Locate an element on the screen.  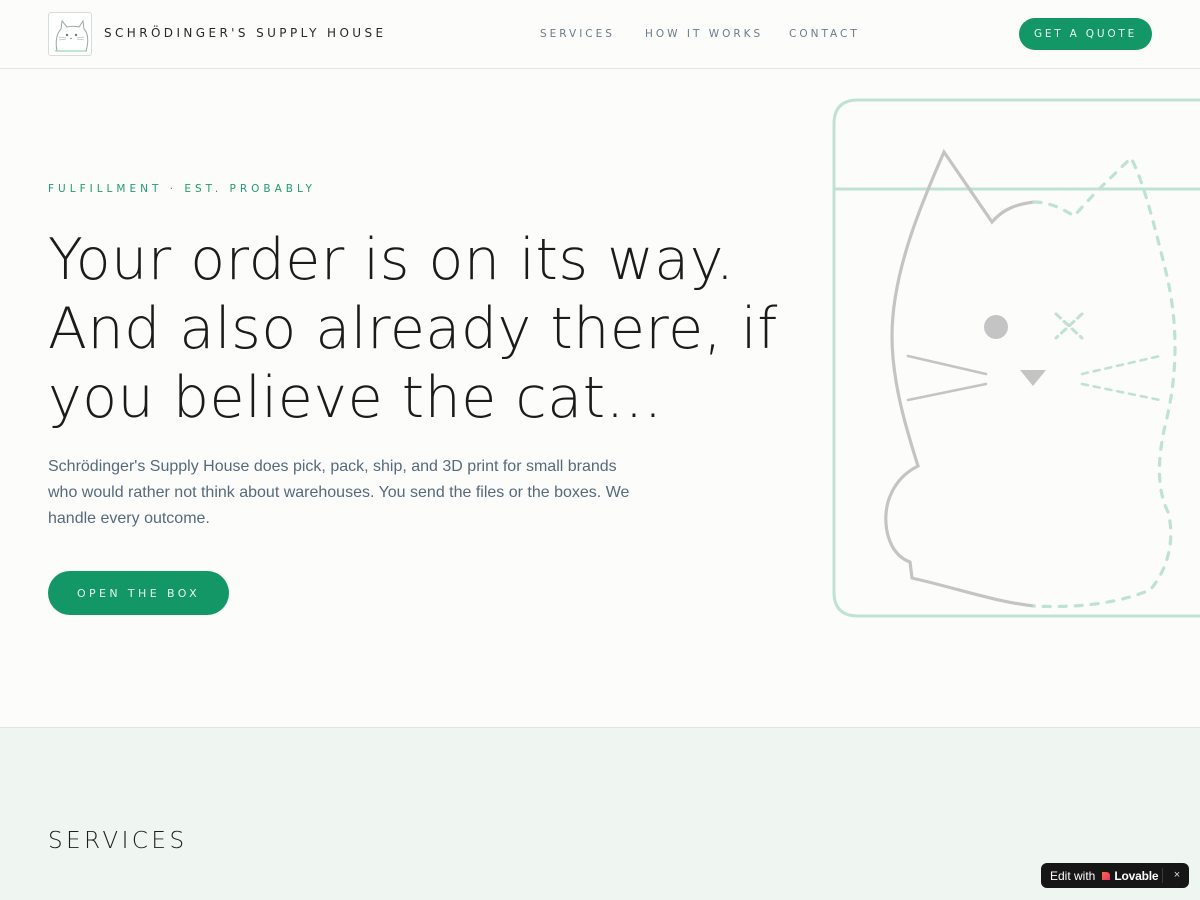
close-icon: × is located at coordinates (1177, 875).